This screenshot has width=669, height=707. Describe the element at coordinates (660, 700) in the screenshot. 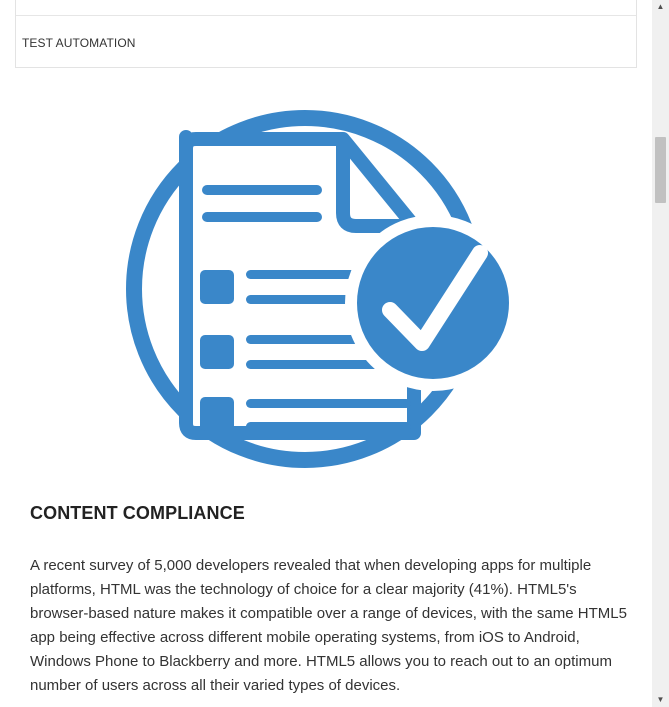

I see `scroll-down-arrow-icon: ▼` at that location.